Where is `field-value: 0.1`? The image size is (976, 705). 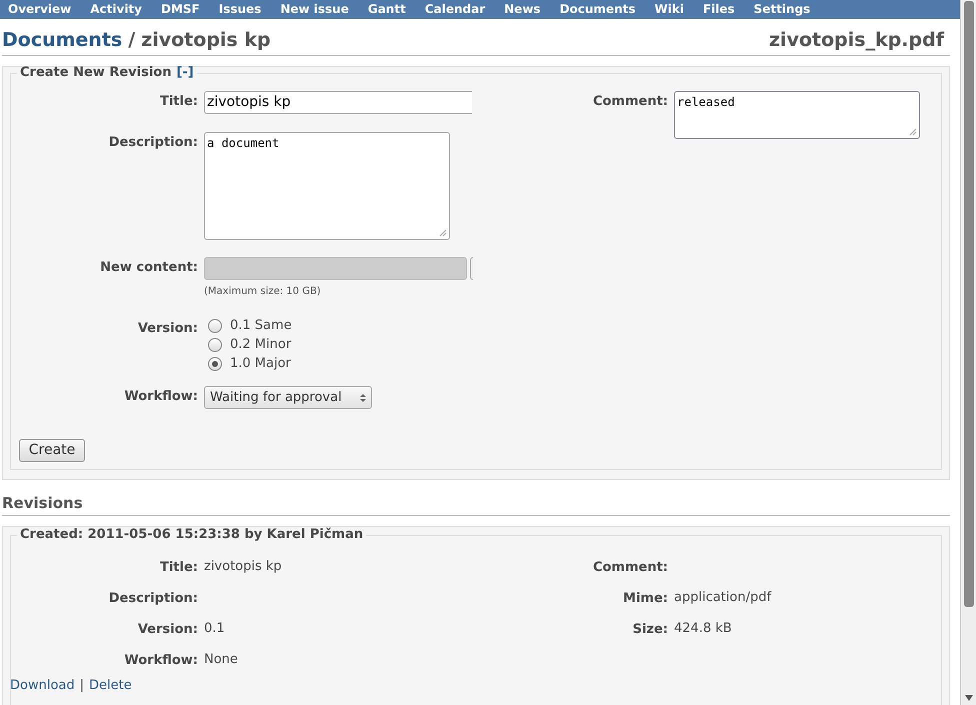 field-value: 0.1 is located at coordinates (214, 627).